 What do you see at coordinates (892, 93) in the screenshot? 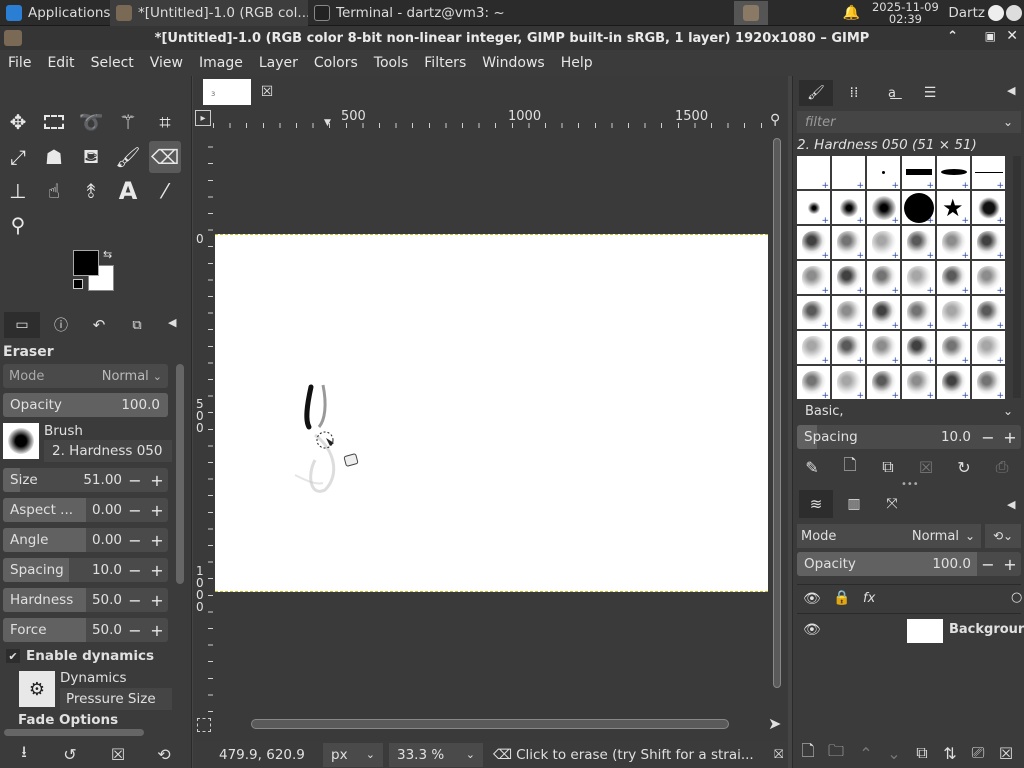
I see `tab-fonts: a͟` at bounding box center [892, 93].